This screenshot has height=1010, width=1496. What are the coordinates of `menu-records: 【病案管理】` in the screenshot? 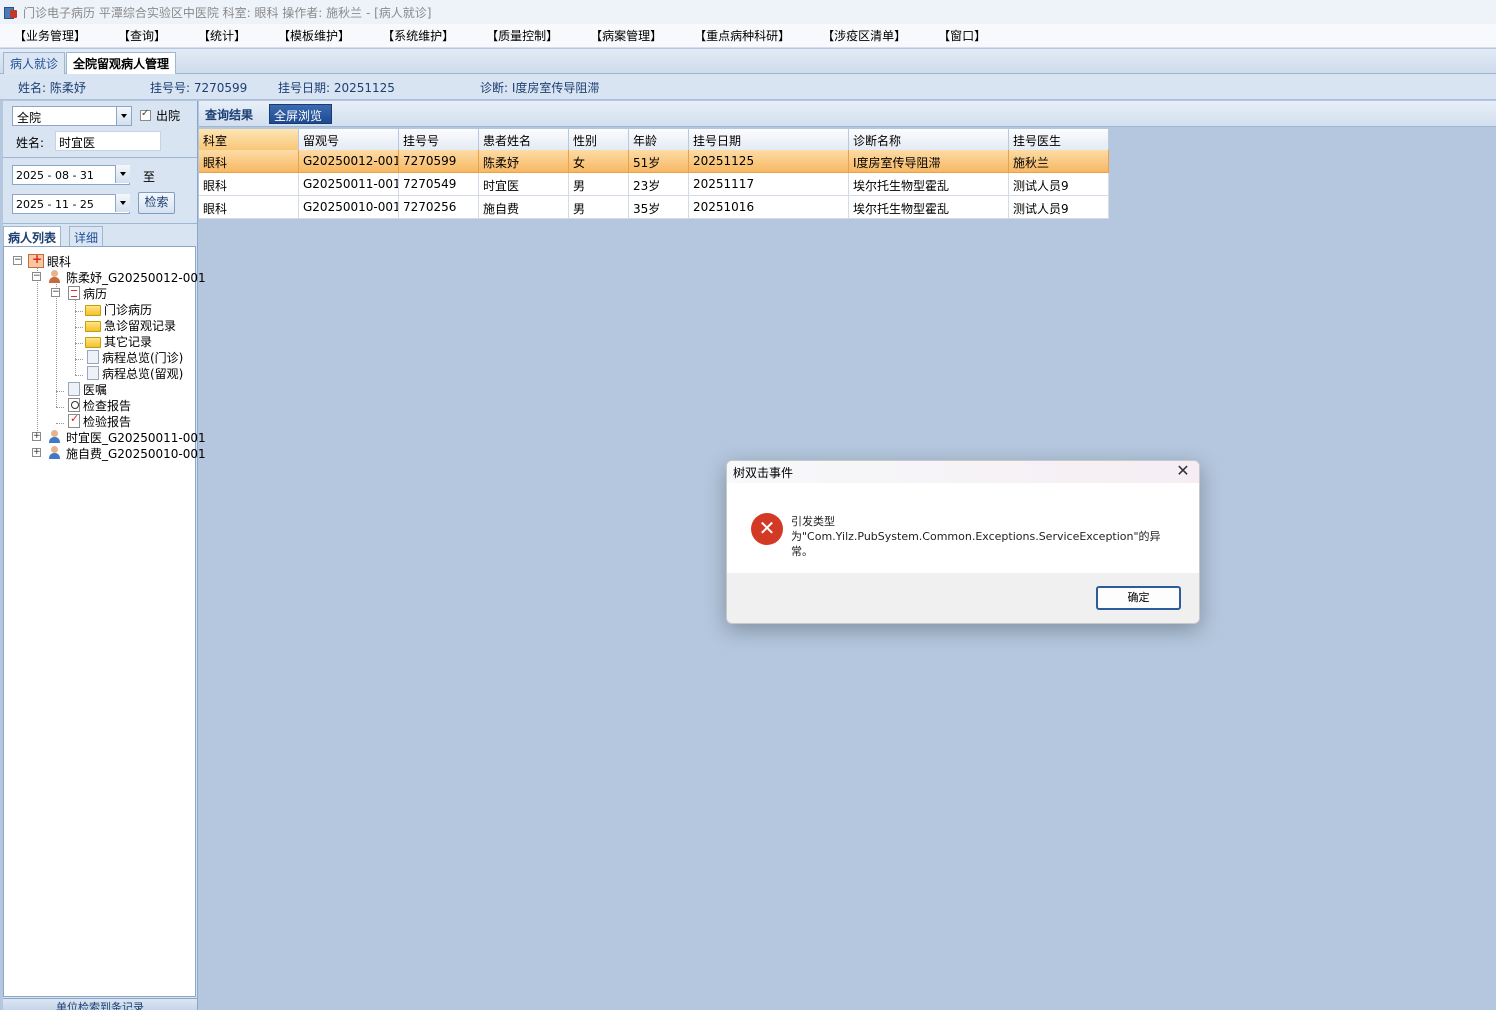 It's located at (626, 35).